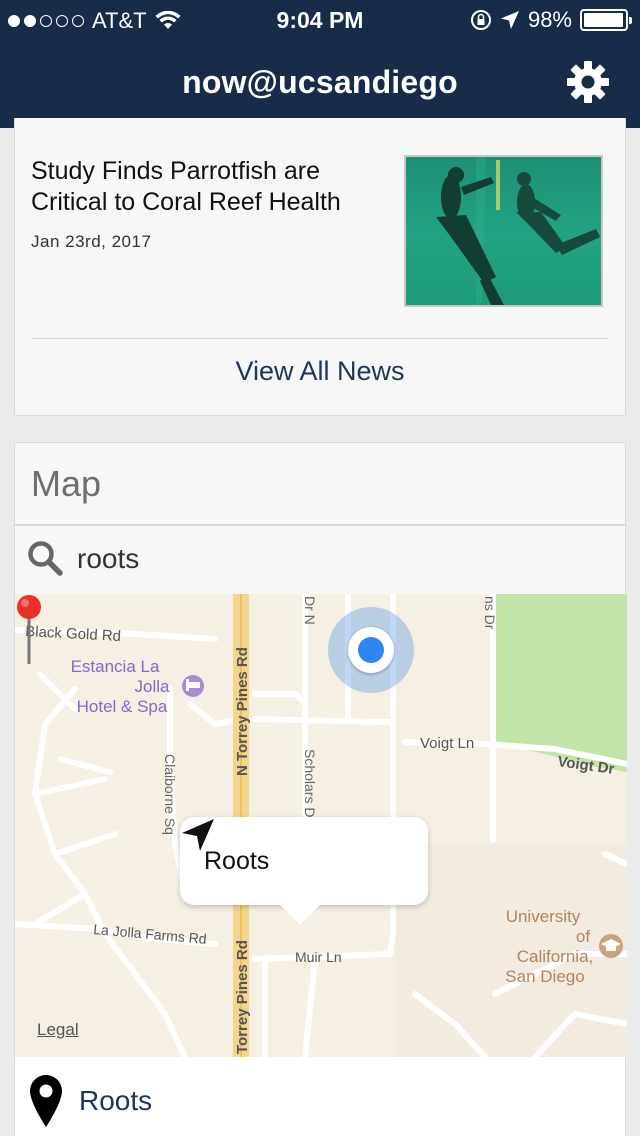 This screenshot has height=1136, width=640. What do you see at coordinates (509, 20) in the screenshot?
I see `location-arrow-icon` at bounding box center [509, 20].